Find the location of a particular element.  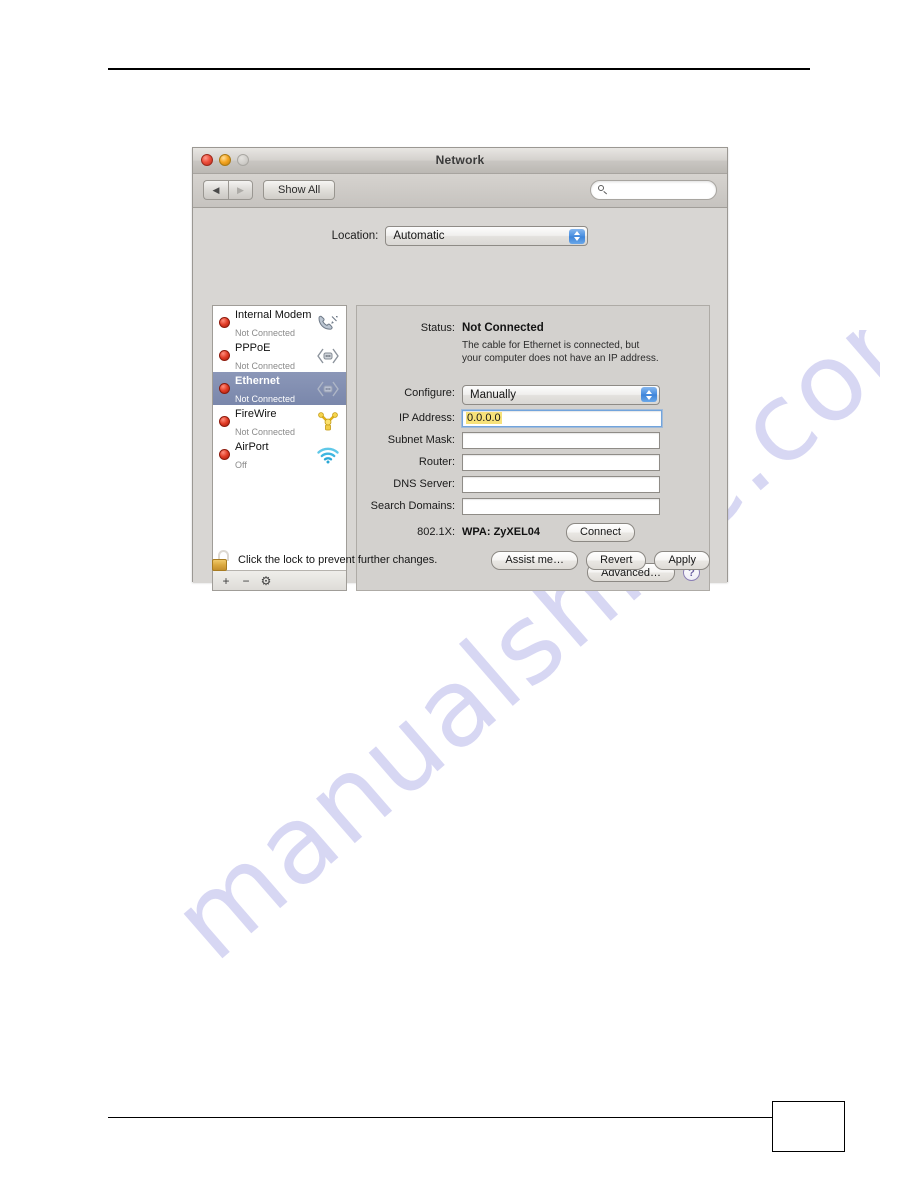

dot1x-label: 802.1X: is located at coordinates (436, 531).